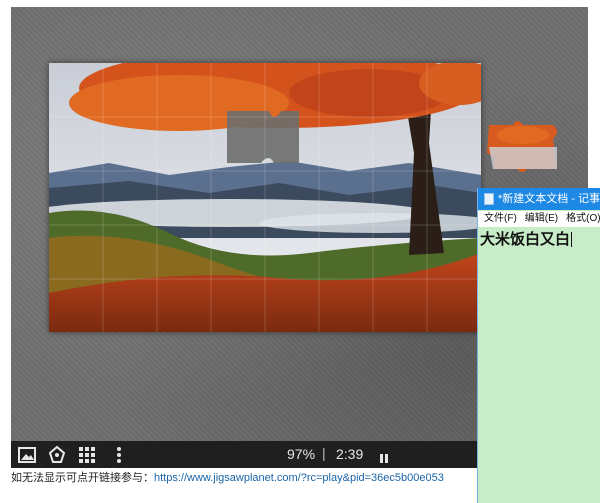  Describe the element at coordinates (301, 454) in the screenshot. I see `progress-percent: 97%` at that location.